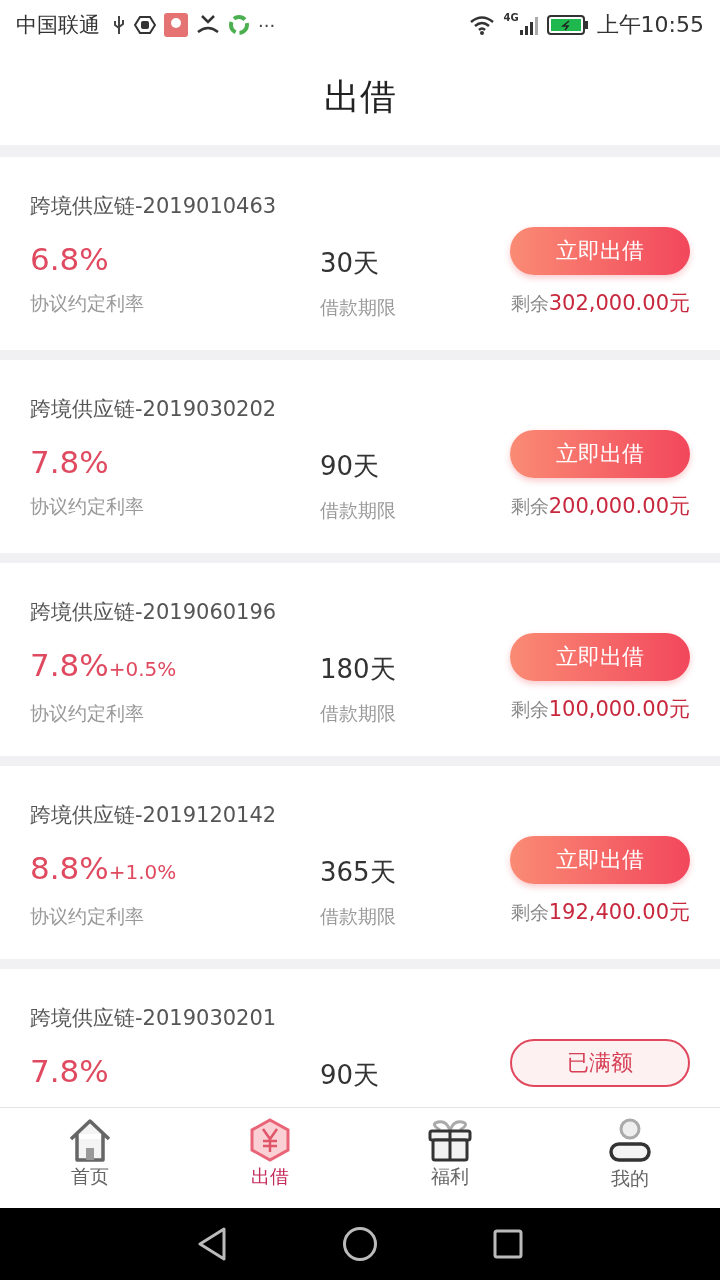  I want to click on remaining-amount: 剩余100,000.00元, so click(600, 709).